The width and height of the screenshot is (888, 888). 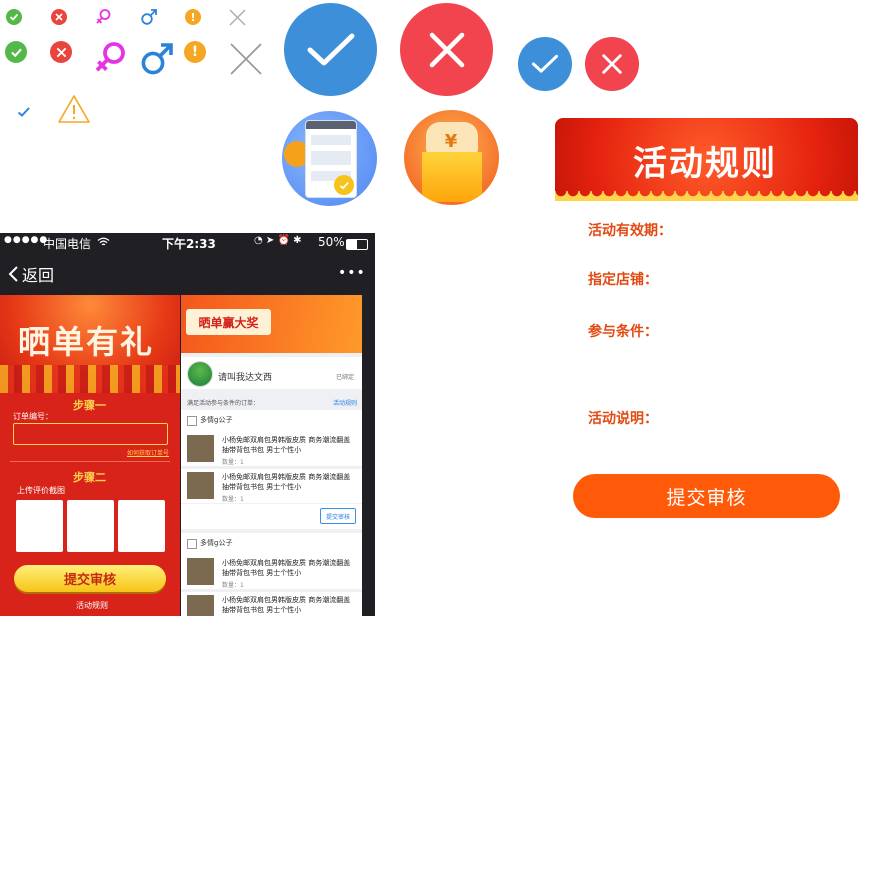 I want to click on big-close-circle-icon, so click(x=446, y=49).